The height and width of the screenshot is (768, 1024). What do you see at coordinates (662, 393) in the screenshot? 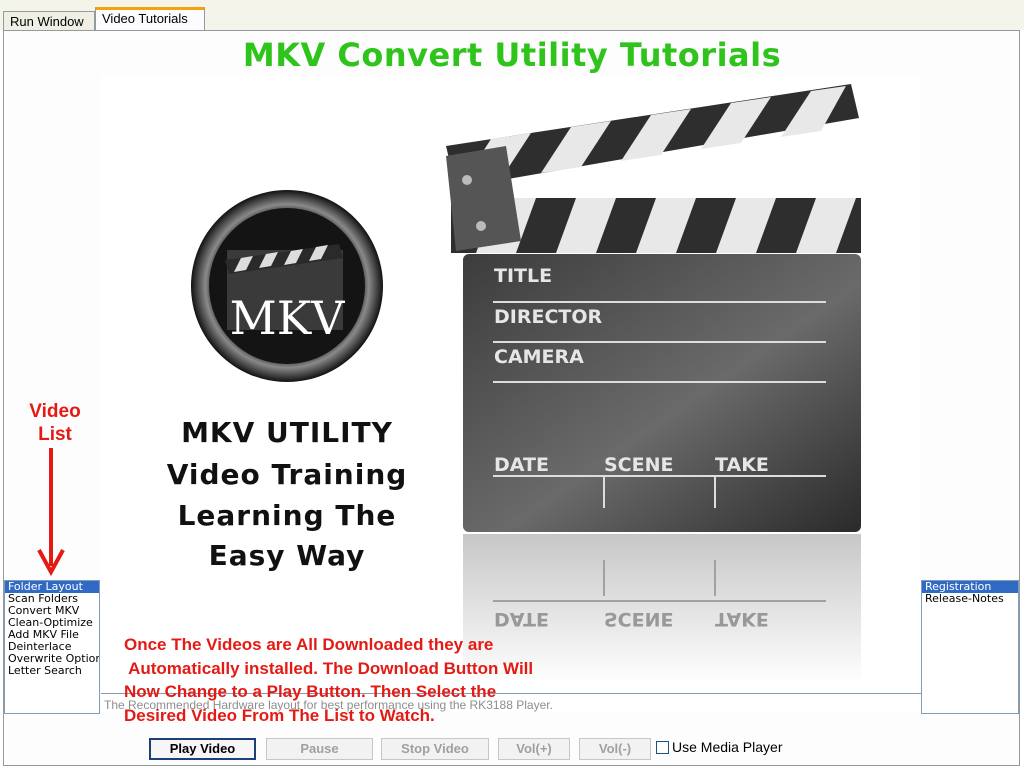
I see `clapper-board: TITLE DIRECTOR CAMERA DATE SCENE TAKE` at bounding box center [662, 393].